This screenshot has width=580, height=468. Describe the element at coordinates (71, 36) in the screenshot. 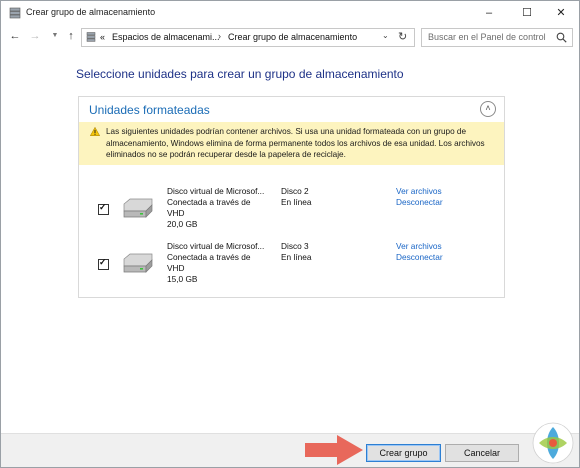

I see `up-arrow-icon: ↑` at that location.